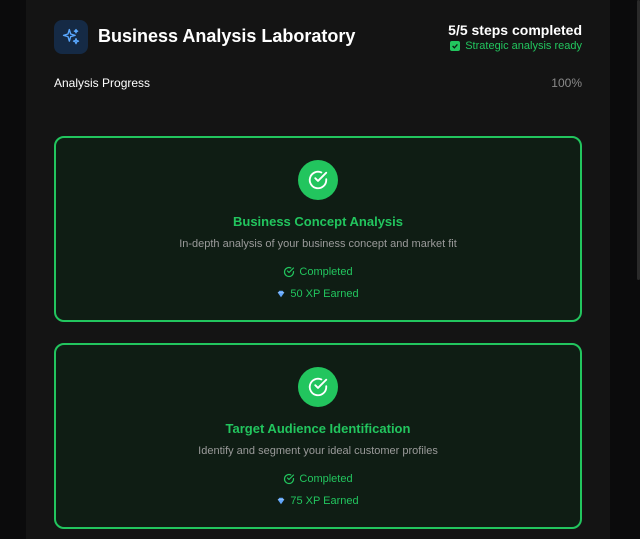  I want to click on scrollbar, so click(638, 269).